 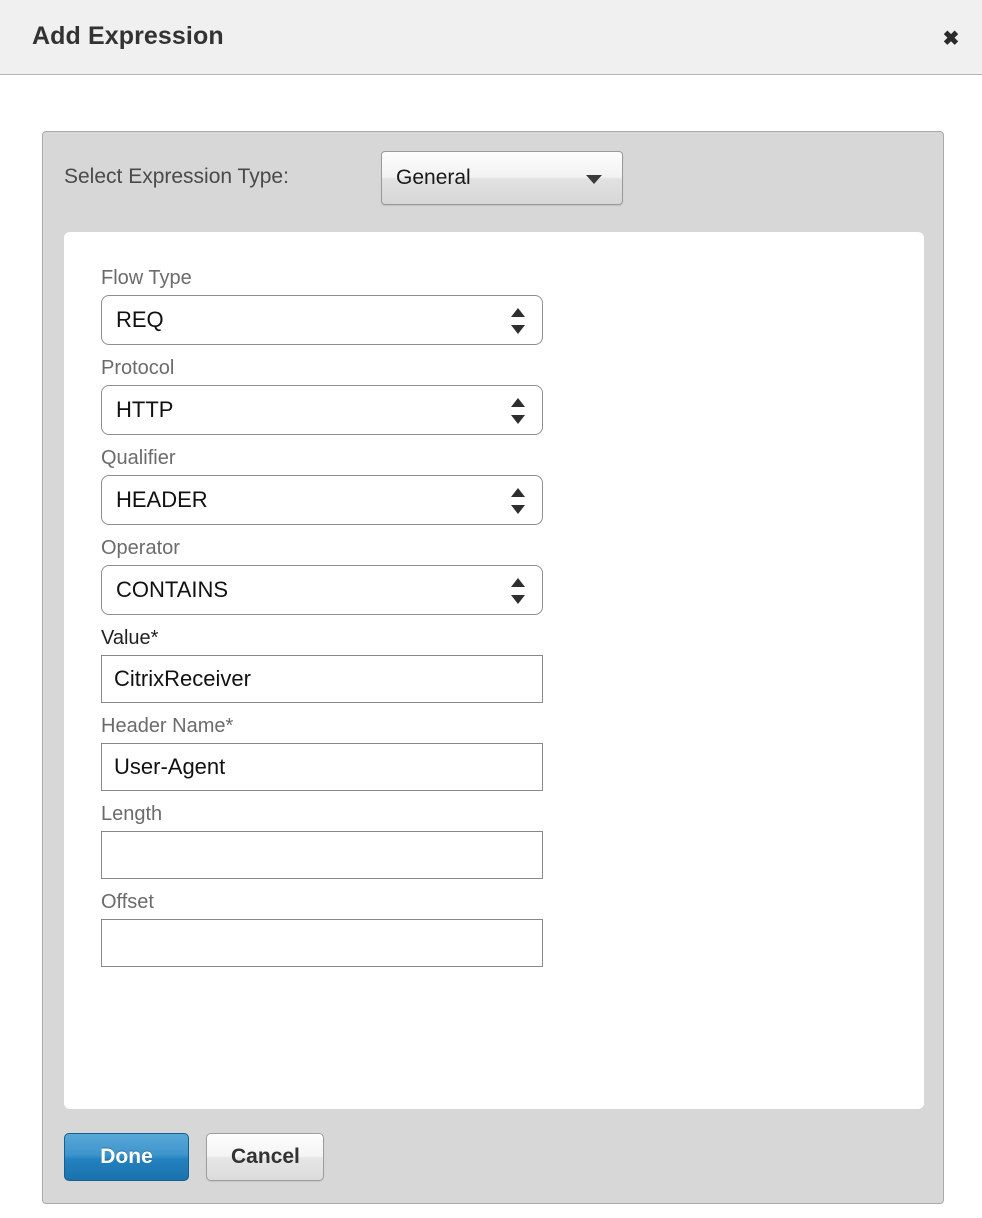 What do you see at coordinates (140, 319) in the screenshot?
I see `flow-type-value: REQ` at bounding box center [140, 319].